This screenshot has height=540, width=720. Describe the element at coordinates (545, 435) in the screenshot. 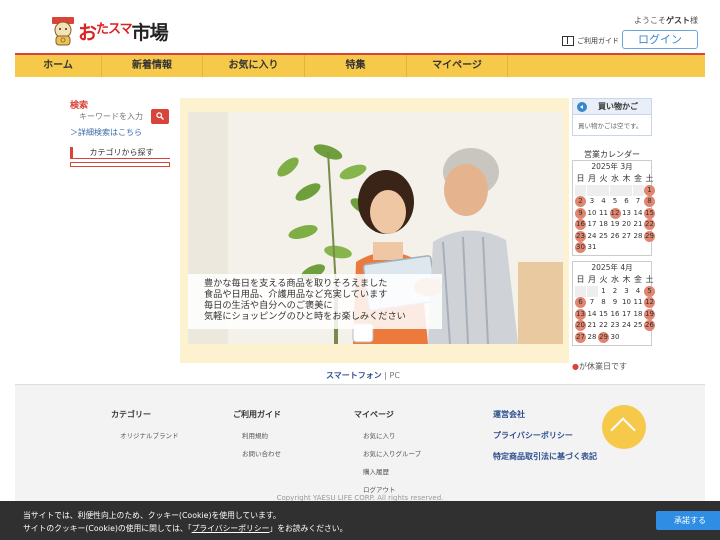

I see `privacy-policy-link: プライバシーポリシー` at that location.